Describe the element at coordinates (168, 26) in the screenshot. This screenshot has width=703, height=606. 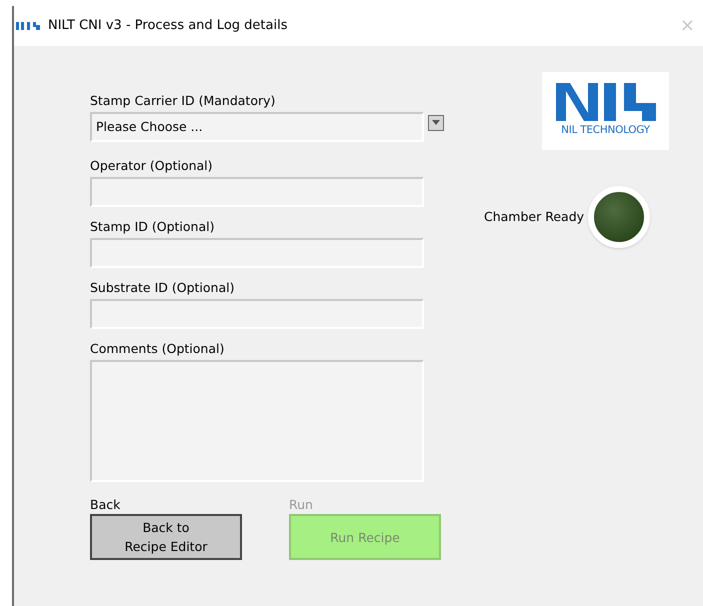
I see `window-title: NILT CNI v3 - Process and Log details` at that location.